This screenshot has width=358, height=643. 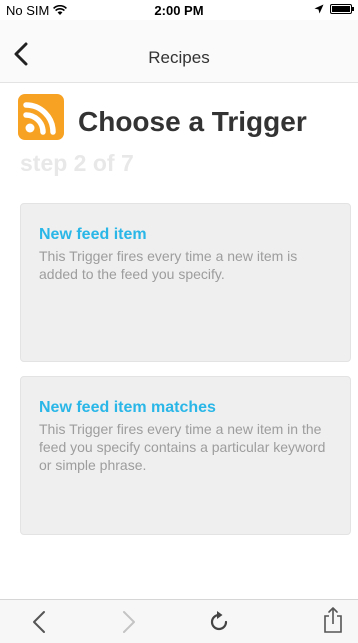 I want to click on navigation-bar: Recipes, so click(x=179, y=51).